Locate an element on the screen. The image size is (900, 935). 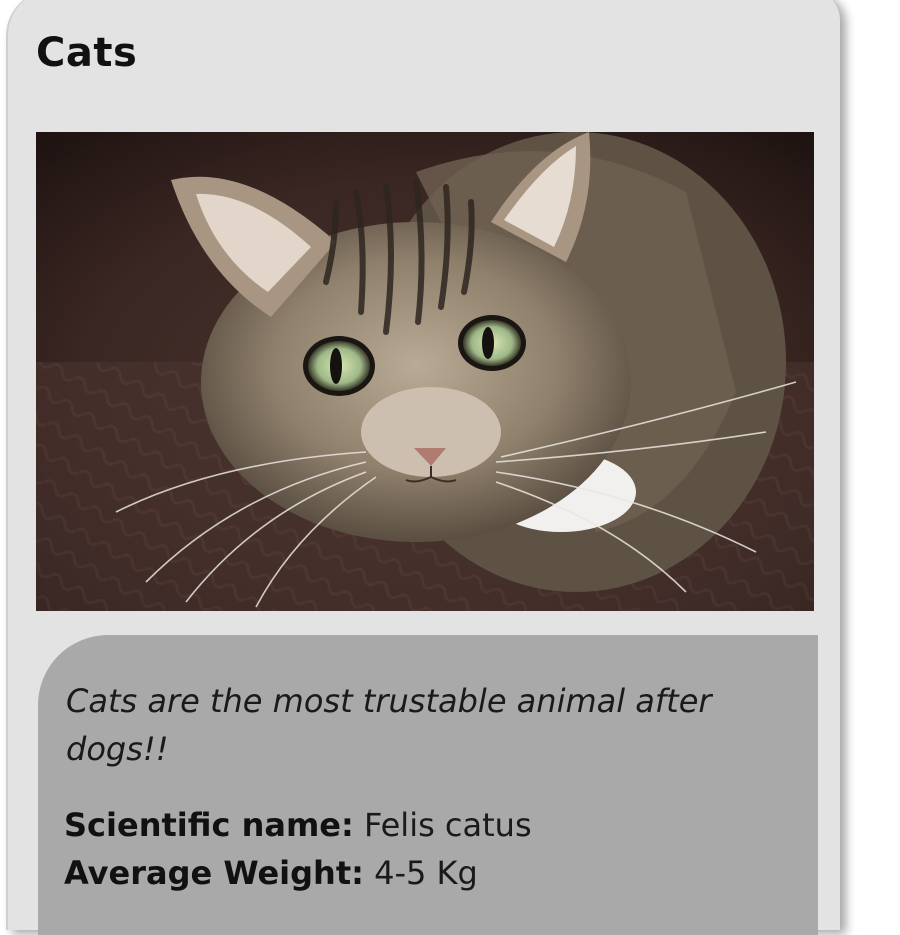
fact-value: 4-5 Kg is located at coordinates (426, 873).